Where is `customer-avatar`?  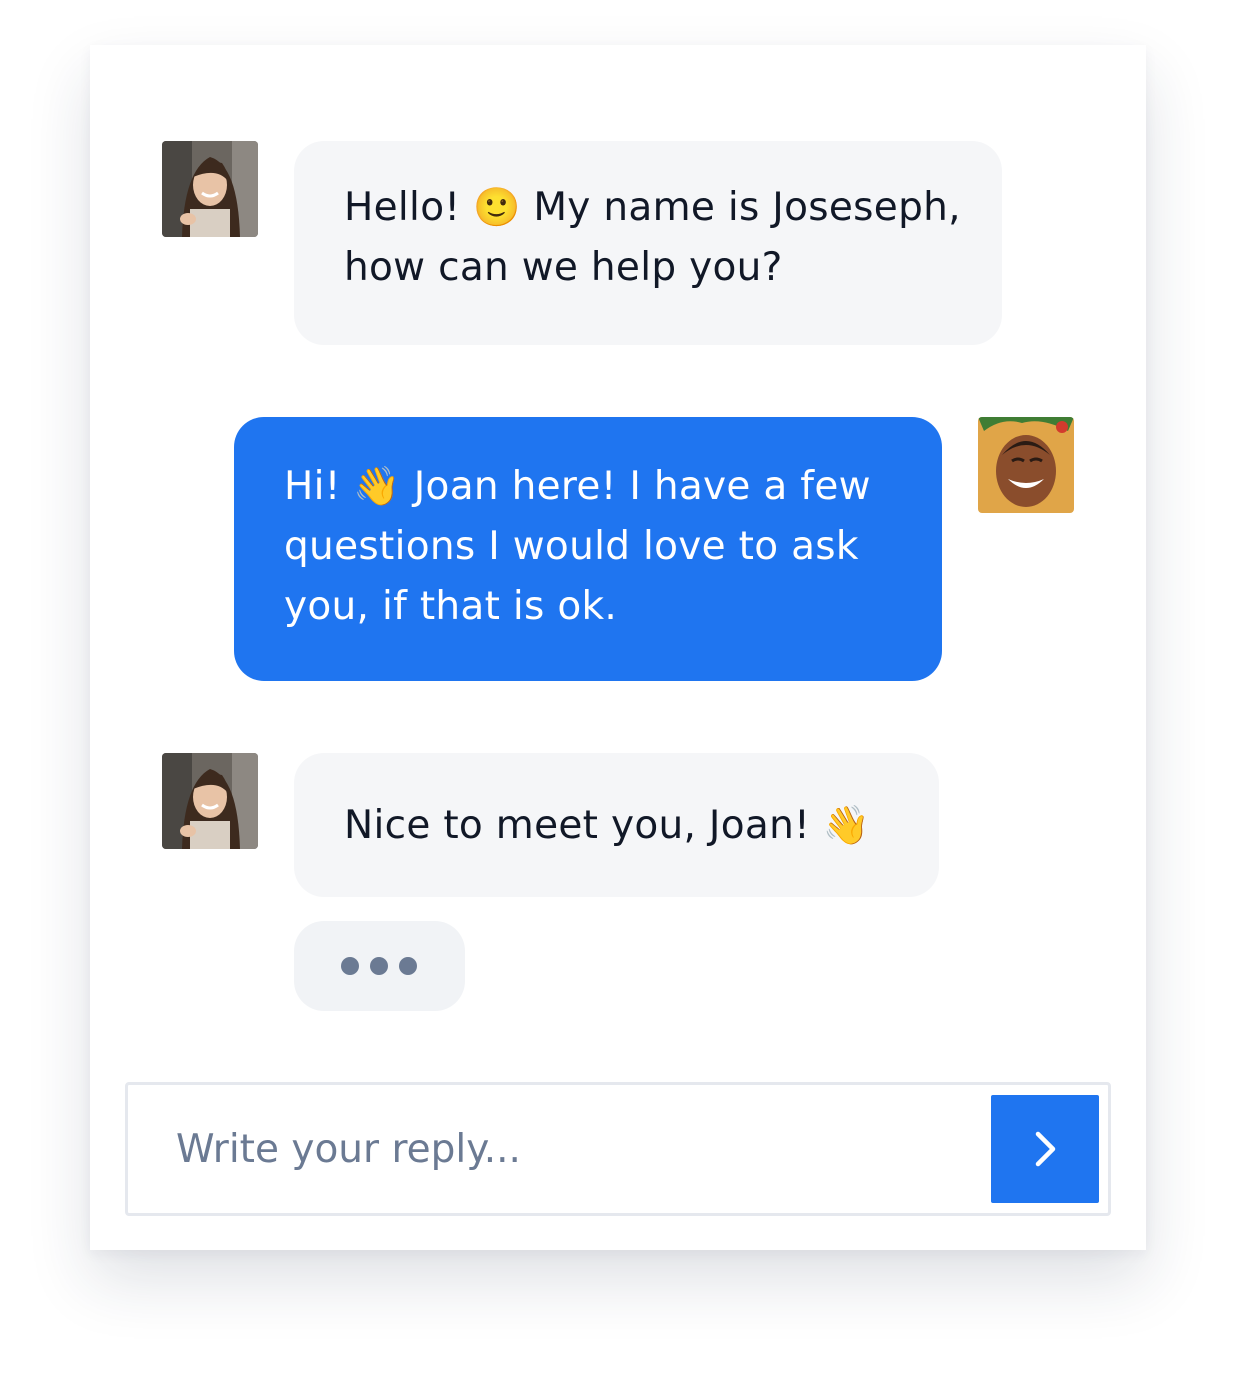
customer-avatar is located at coordinates (1026, 465).